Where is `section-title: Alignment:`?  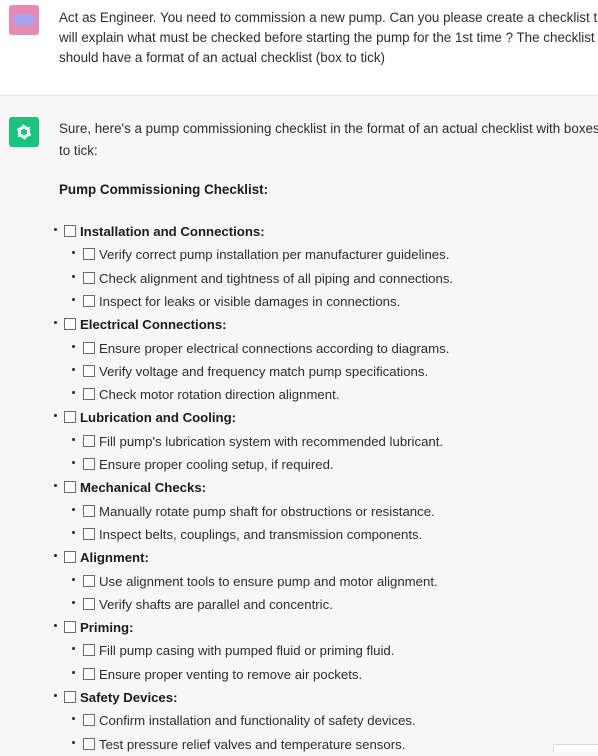
section-title: Alignment: is located at coordinates (114, 558).